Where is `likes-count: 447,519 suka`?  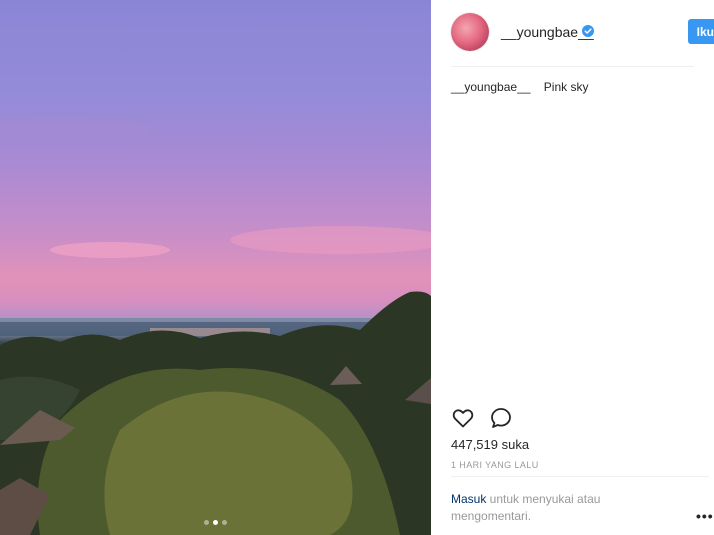 likes-count: 447,519 suka is located at coordinates (490, 444).